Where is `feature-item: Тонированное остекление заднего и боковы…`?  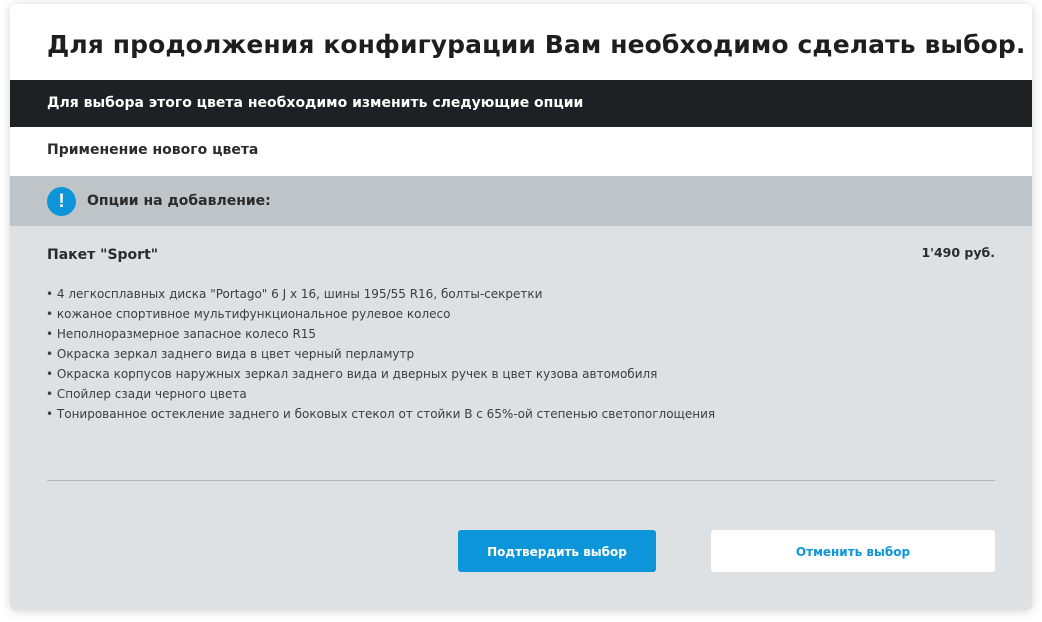
feature-item: Тонированное остекление заднего и боковы… is located at coordinates (380, 414).